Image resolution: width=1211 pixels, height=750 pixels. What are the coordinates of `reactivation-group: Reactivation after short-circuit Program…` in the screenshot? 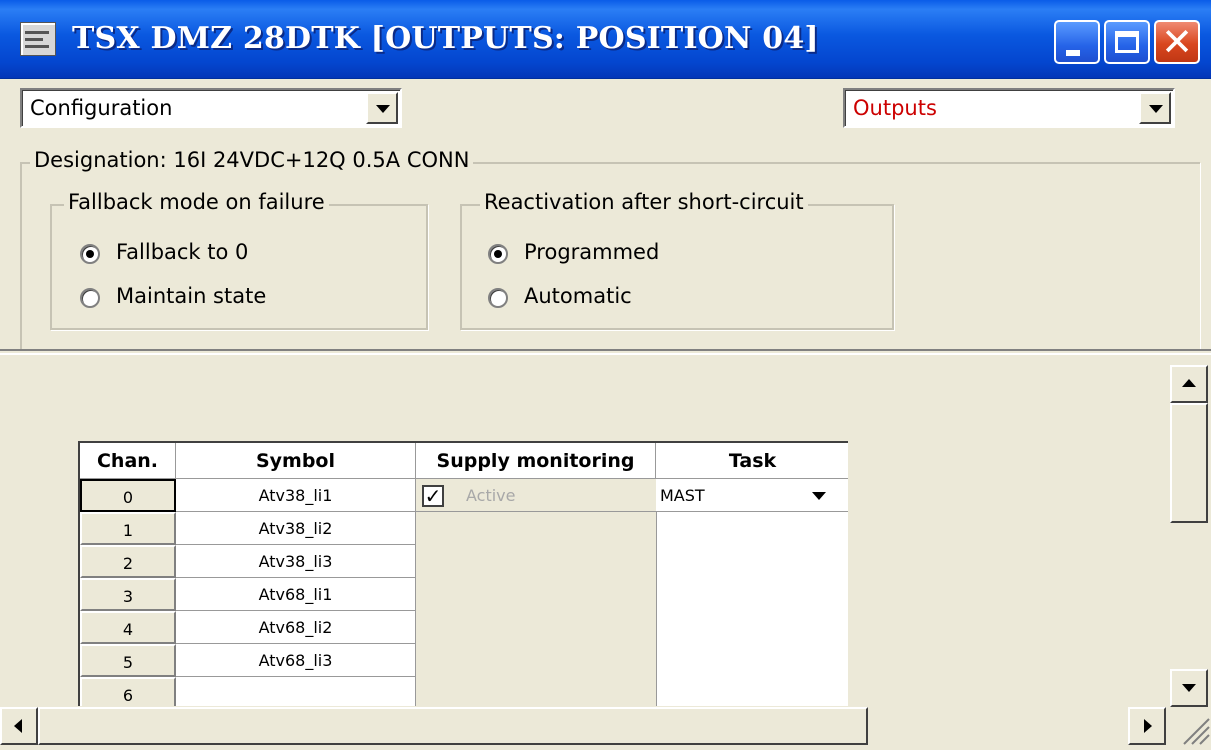 It's located at (677, 260).